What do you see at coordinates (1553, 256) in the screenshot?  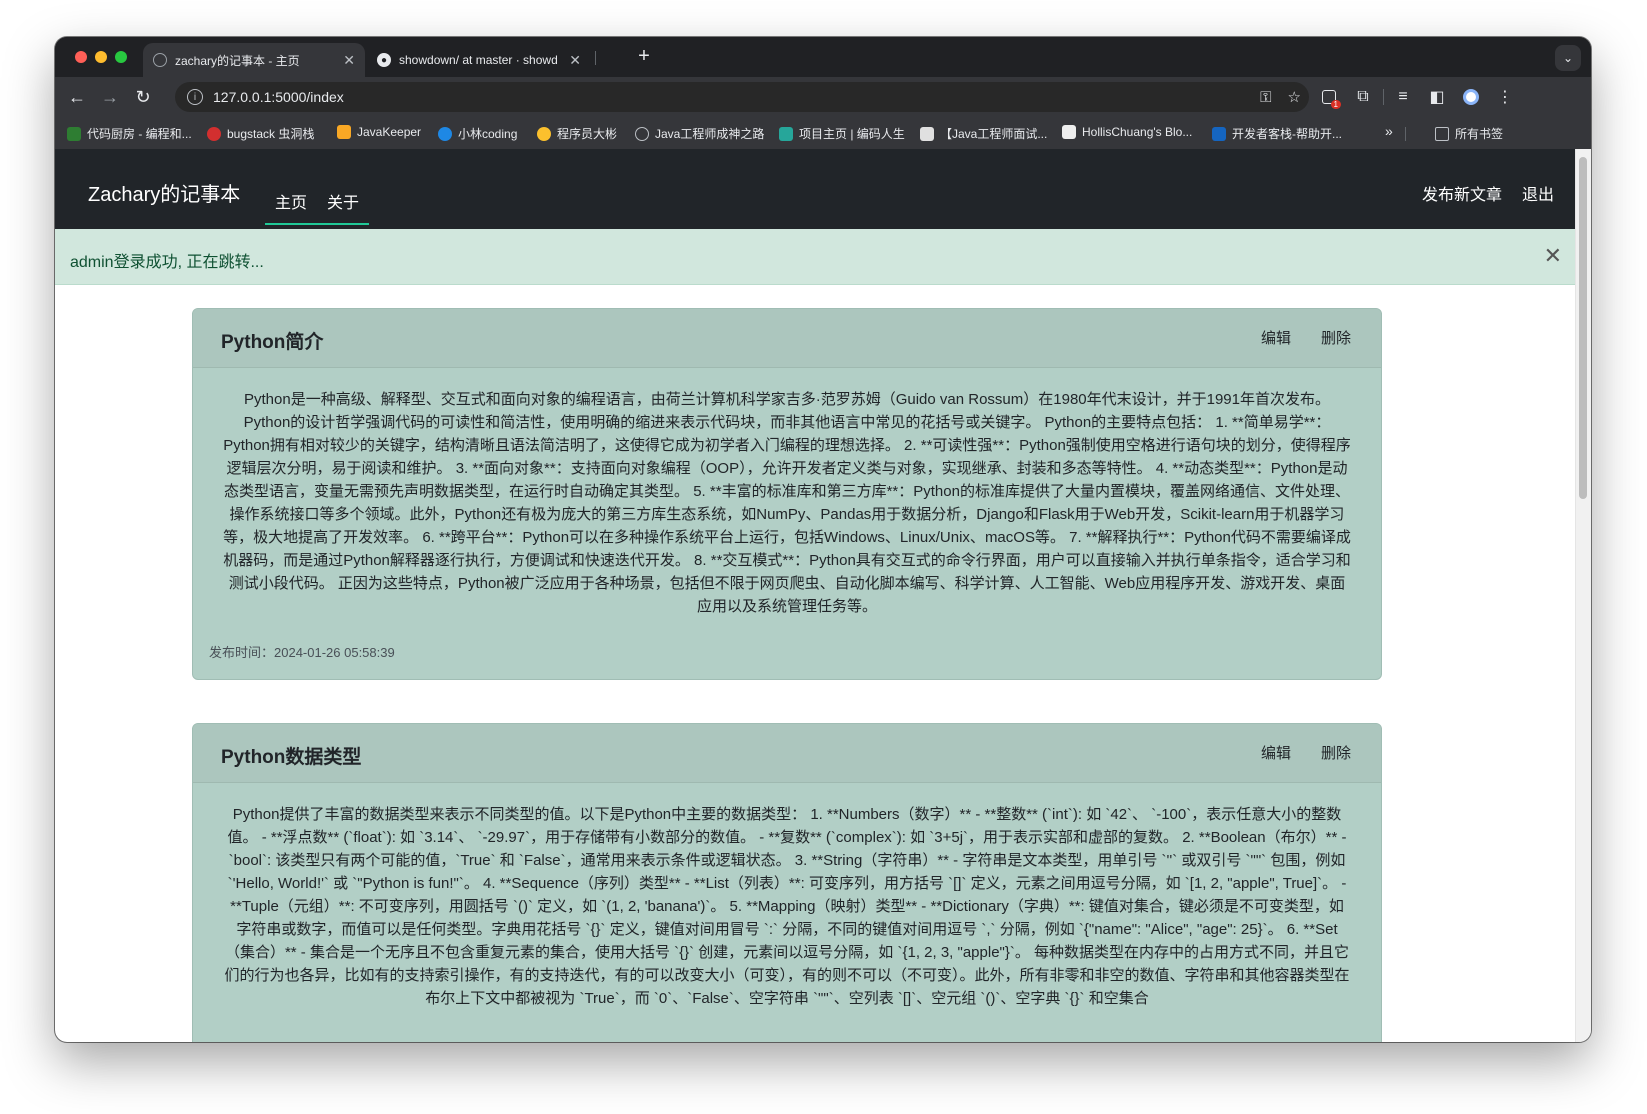 I see `close-icon: ✕` at bounding box center [1553, 256].